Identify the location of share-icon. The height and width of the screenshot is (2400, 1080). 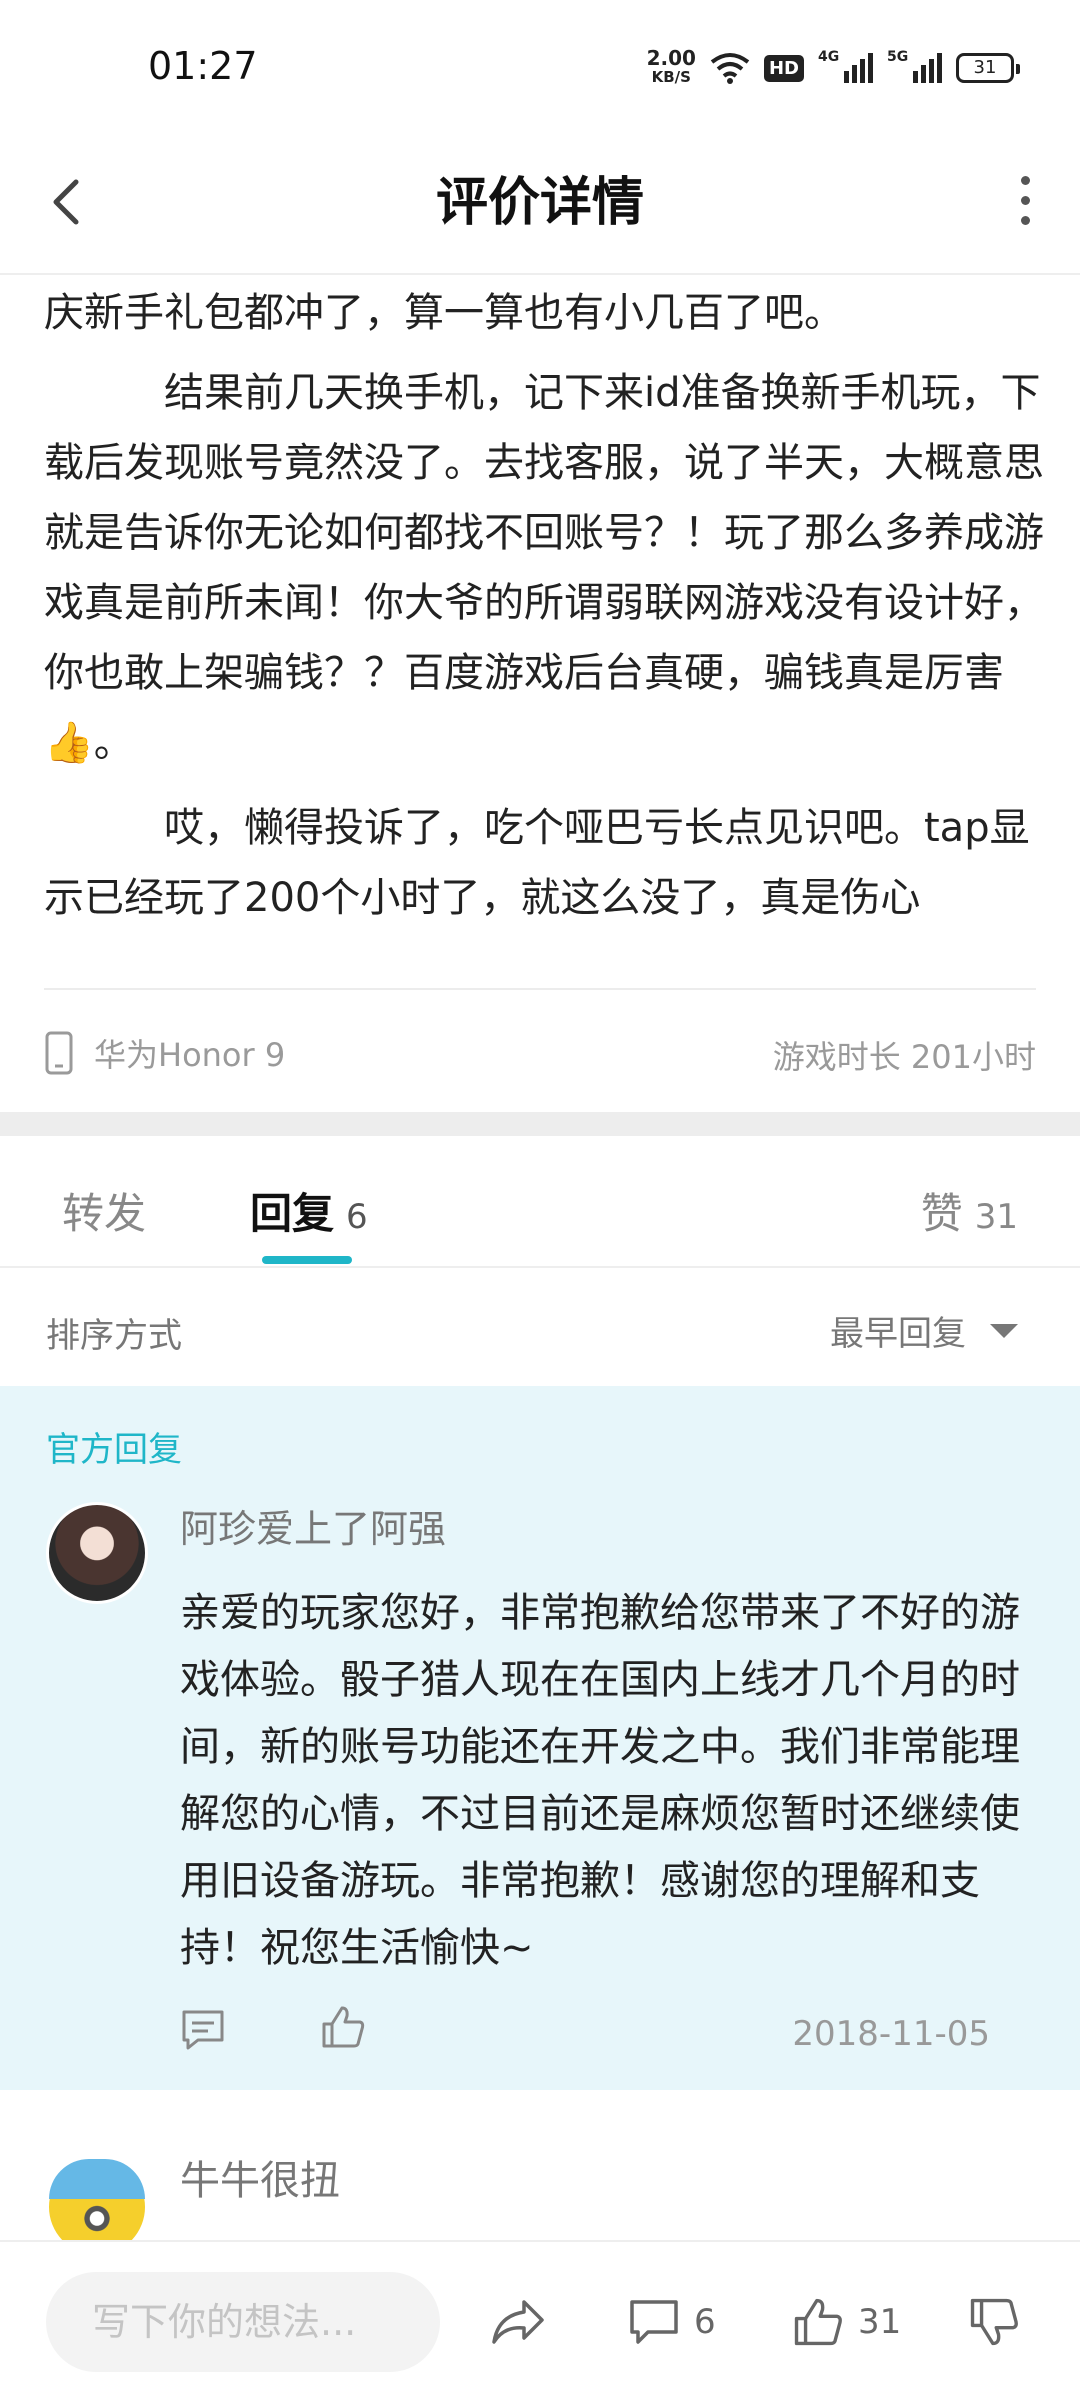
(518, 2322).